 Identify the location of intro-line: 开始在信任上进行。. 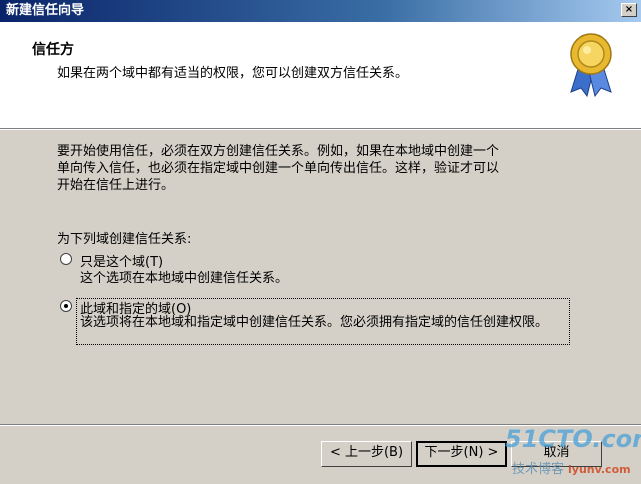
(116, 185).